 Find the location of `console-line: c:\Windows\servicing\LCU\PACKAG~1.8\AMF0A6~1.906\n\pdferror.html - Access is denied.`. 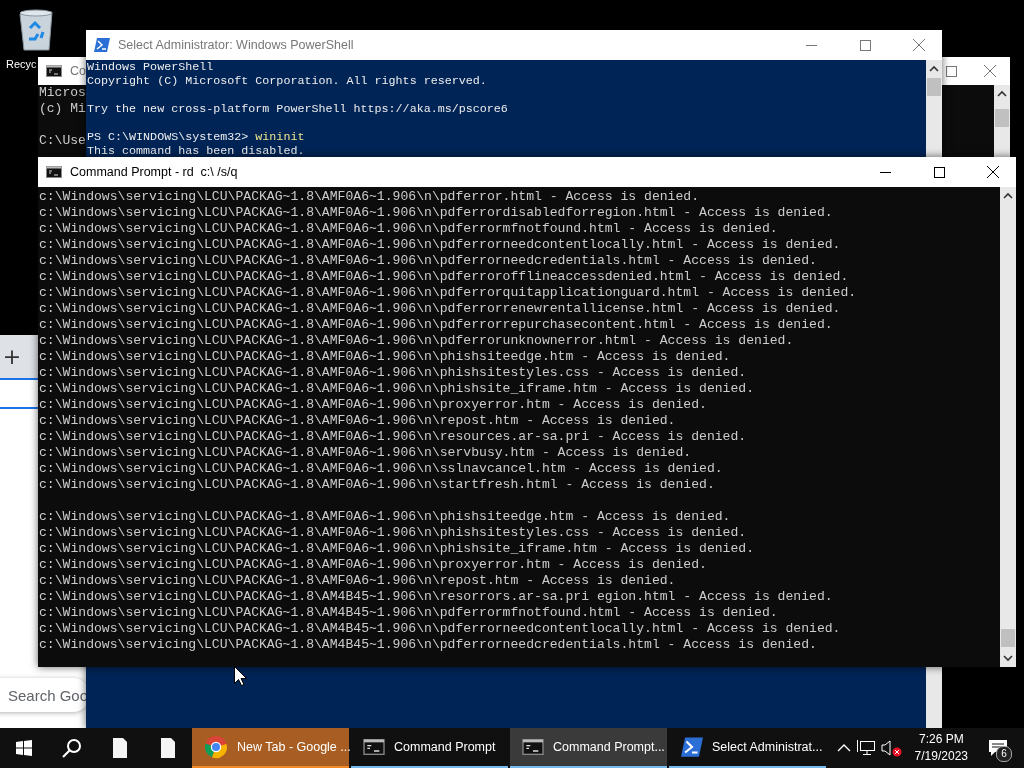

console-line: c:\Windows\servicing\LCU\PACKAG~1.8\AMF0A6~1.906\n\pdferror.html - Access is denied. is located at coordinates (369, 197).